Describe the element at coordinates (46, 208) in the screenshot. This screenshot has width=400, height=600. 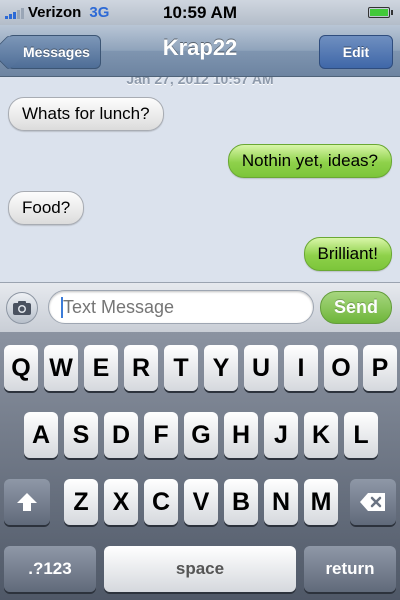
I see `incoming-message-bubble: Food?` at that location.